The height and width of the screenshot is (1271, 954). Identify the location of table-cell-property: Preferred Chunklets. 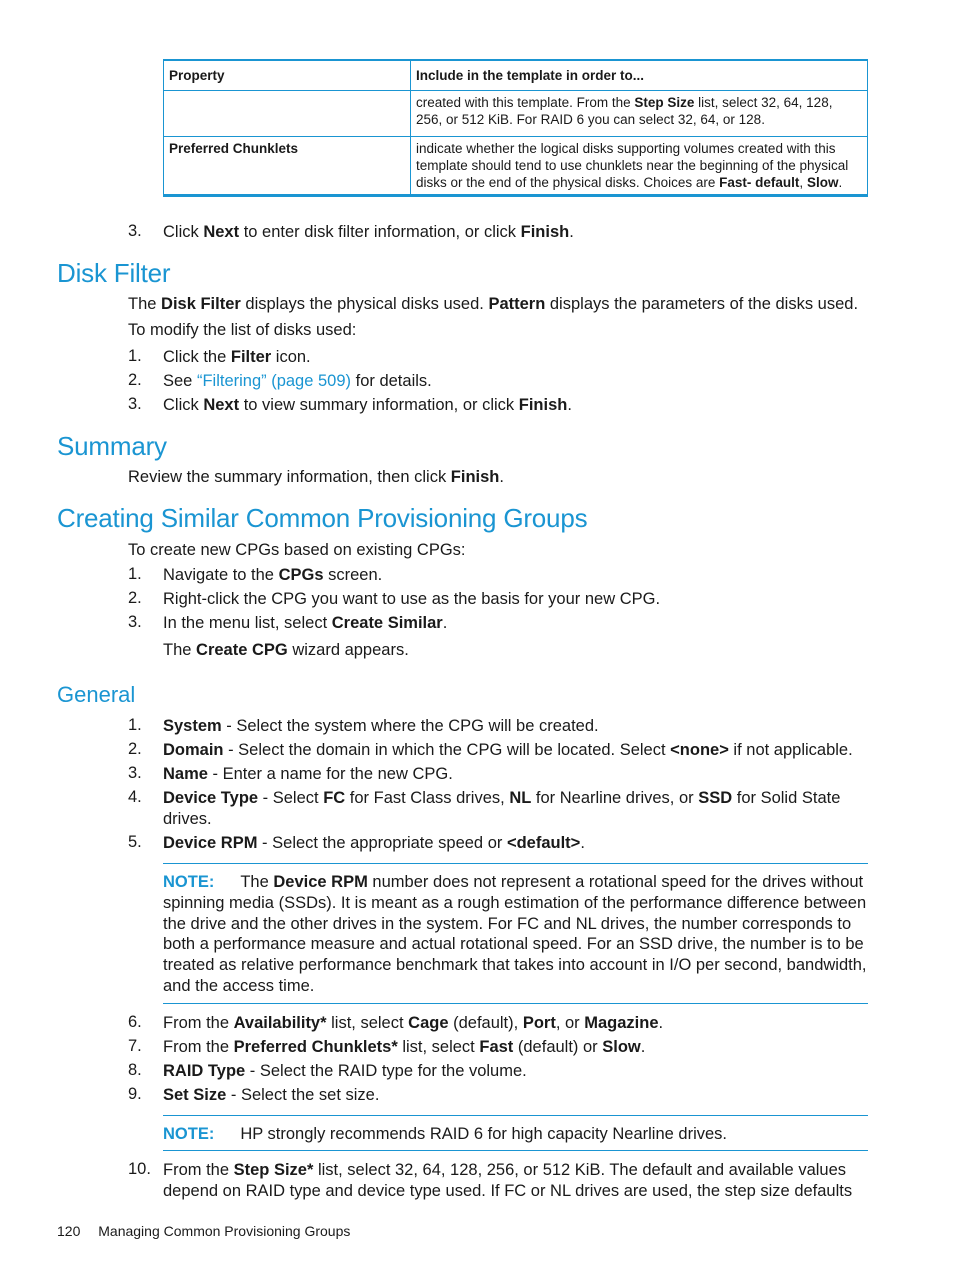
(287, 166).